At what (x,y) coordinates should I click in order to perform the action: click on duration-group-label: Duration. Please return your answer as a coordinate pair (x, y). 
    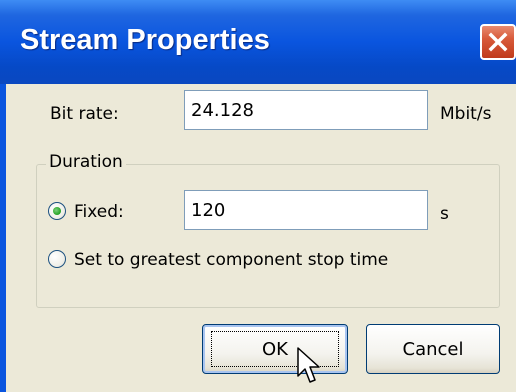
    Looking at the image, I should click on (86, 162).